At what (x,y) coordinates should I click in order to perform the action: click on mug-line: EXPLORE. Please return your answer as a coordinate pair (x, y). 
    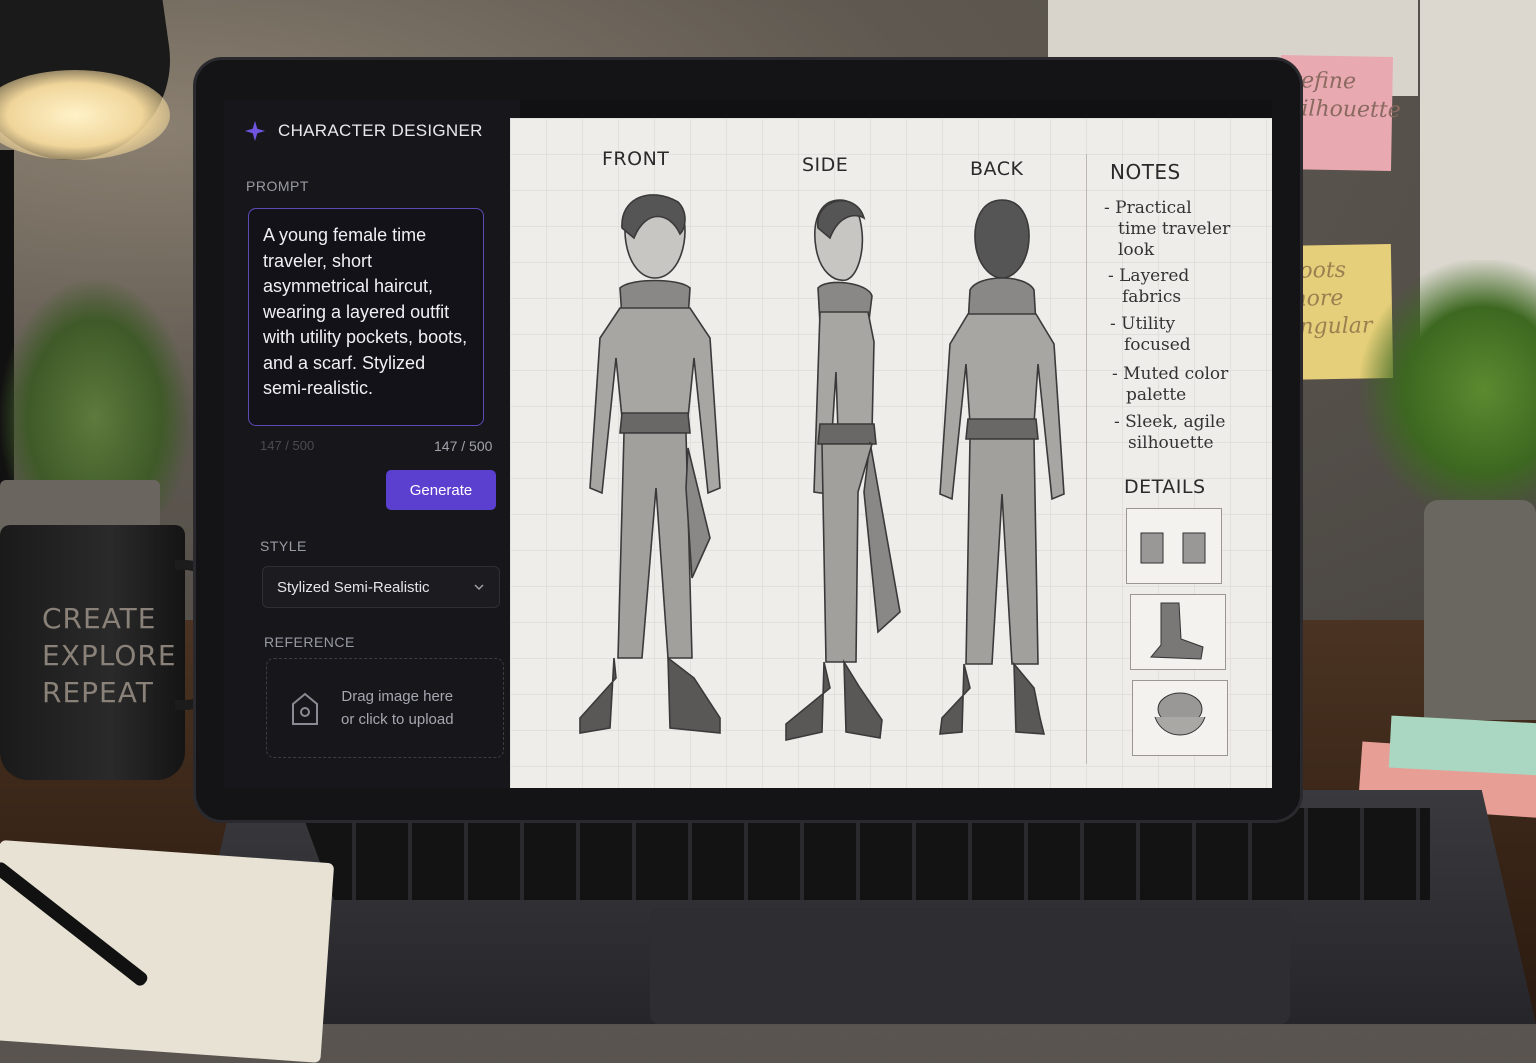
    Looking at the image, I should click on (109, 655).